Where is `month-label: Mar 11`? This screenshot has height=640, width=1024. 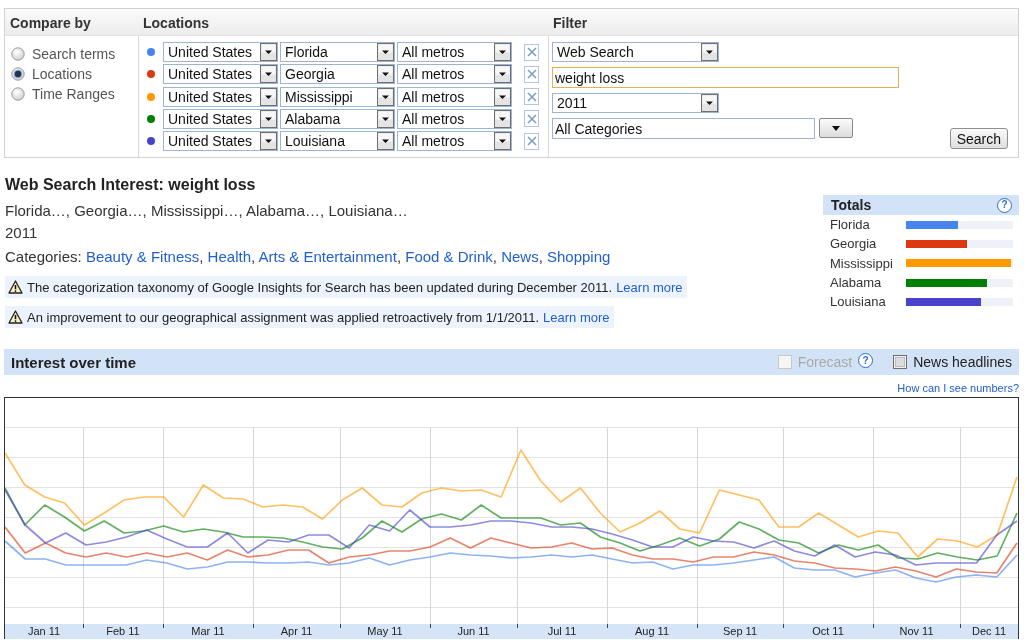 month-label: Mar 11 is located at coordinates (208, 631).